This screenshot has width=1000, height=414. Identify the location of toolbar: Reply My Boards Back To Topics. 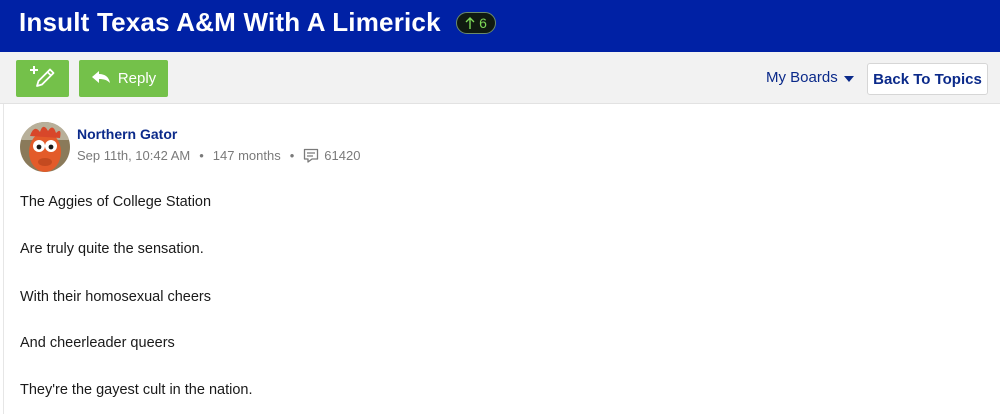
(500, 78).